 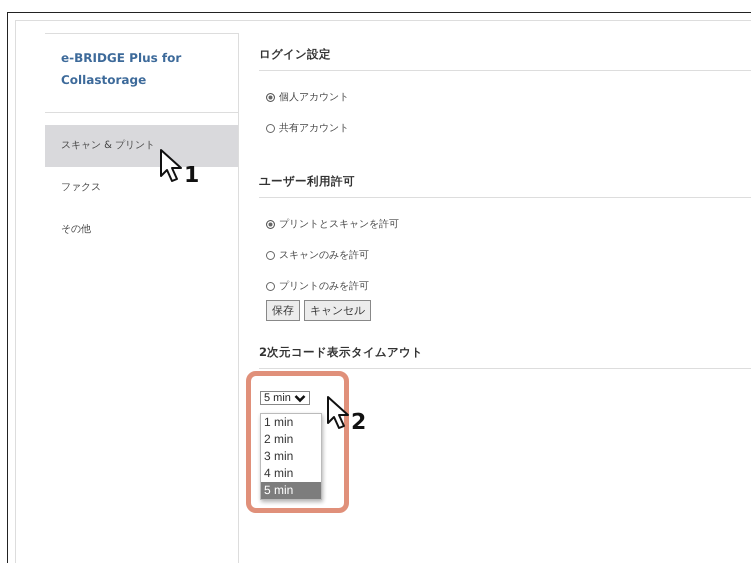 What do you see at coordinates (81, 188) in the screenshot?
I see `sidebar-item: ファクス` at bounding box center [81, 188].